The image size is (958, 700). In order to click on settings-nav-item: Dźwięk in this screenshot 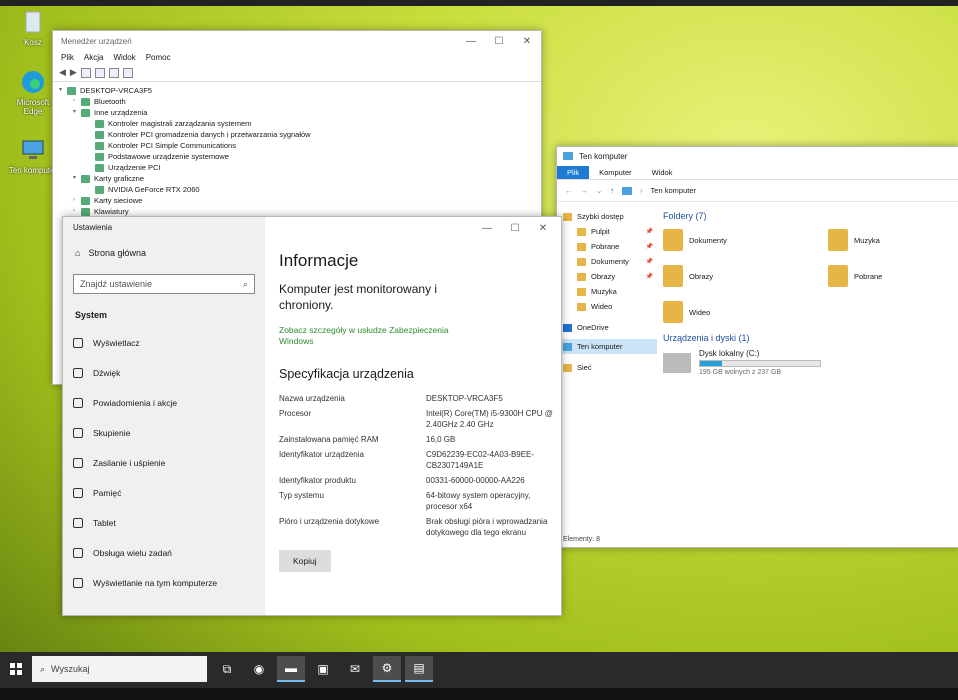, I will do `click(164, 373)`.